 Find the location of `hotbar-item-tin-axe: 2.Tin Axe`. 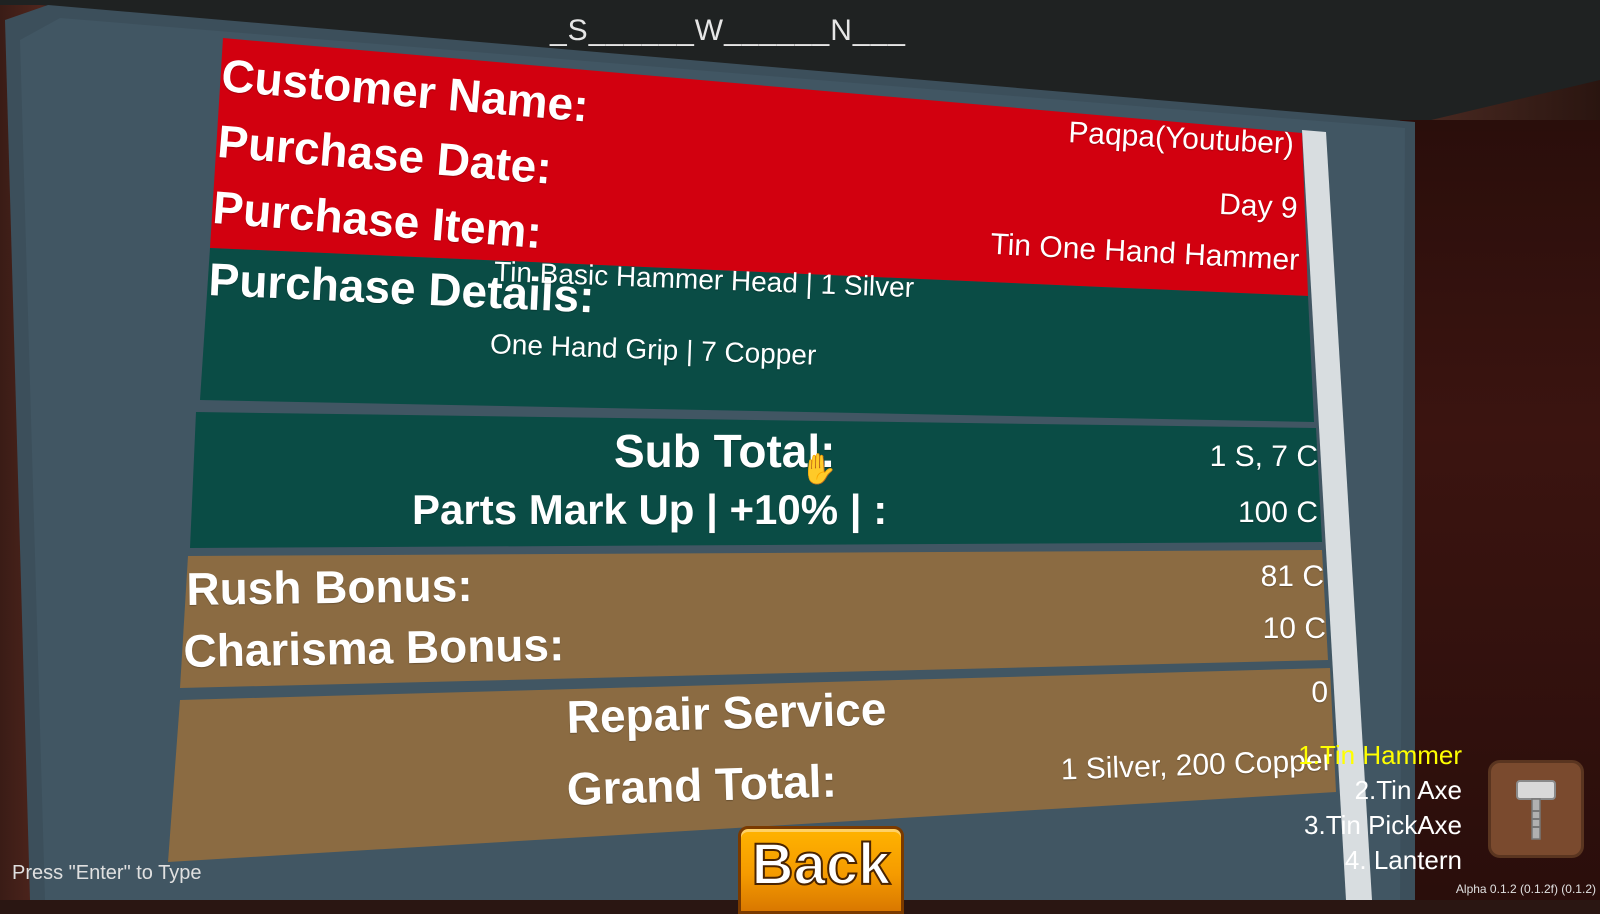

hotbar-item-tin-axe: 2.Tin Axe is located at coordinates (1380, 790).